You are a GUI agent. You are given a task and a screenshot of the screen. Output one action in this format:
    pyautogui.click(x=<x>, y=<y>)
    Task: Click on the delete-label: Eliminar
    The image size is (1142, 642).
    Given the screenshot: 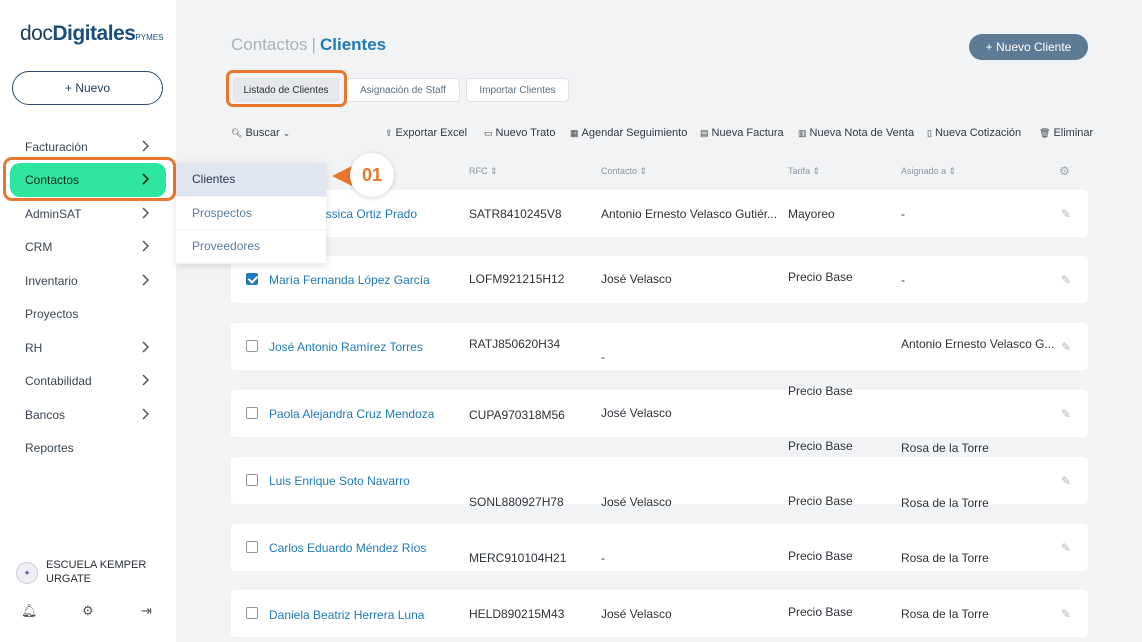 What is the action you would take?
    pyautogui.click(x=1073, y=133)
    